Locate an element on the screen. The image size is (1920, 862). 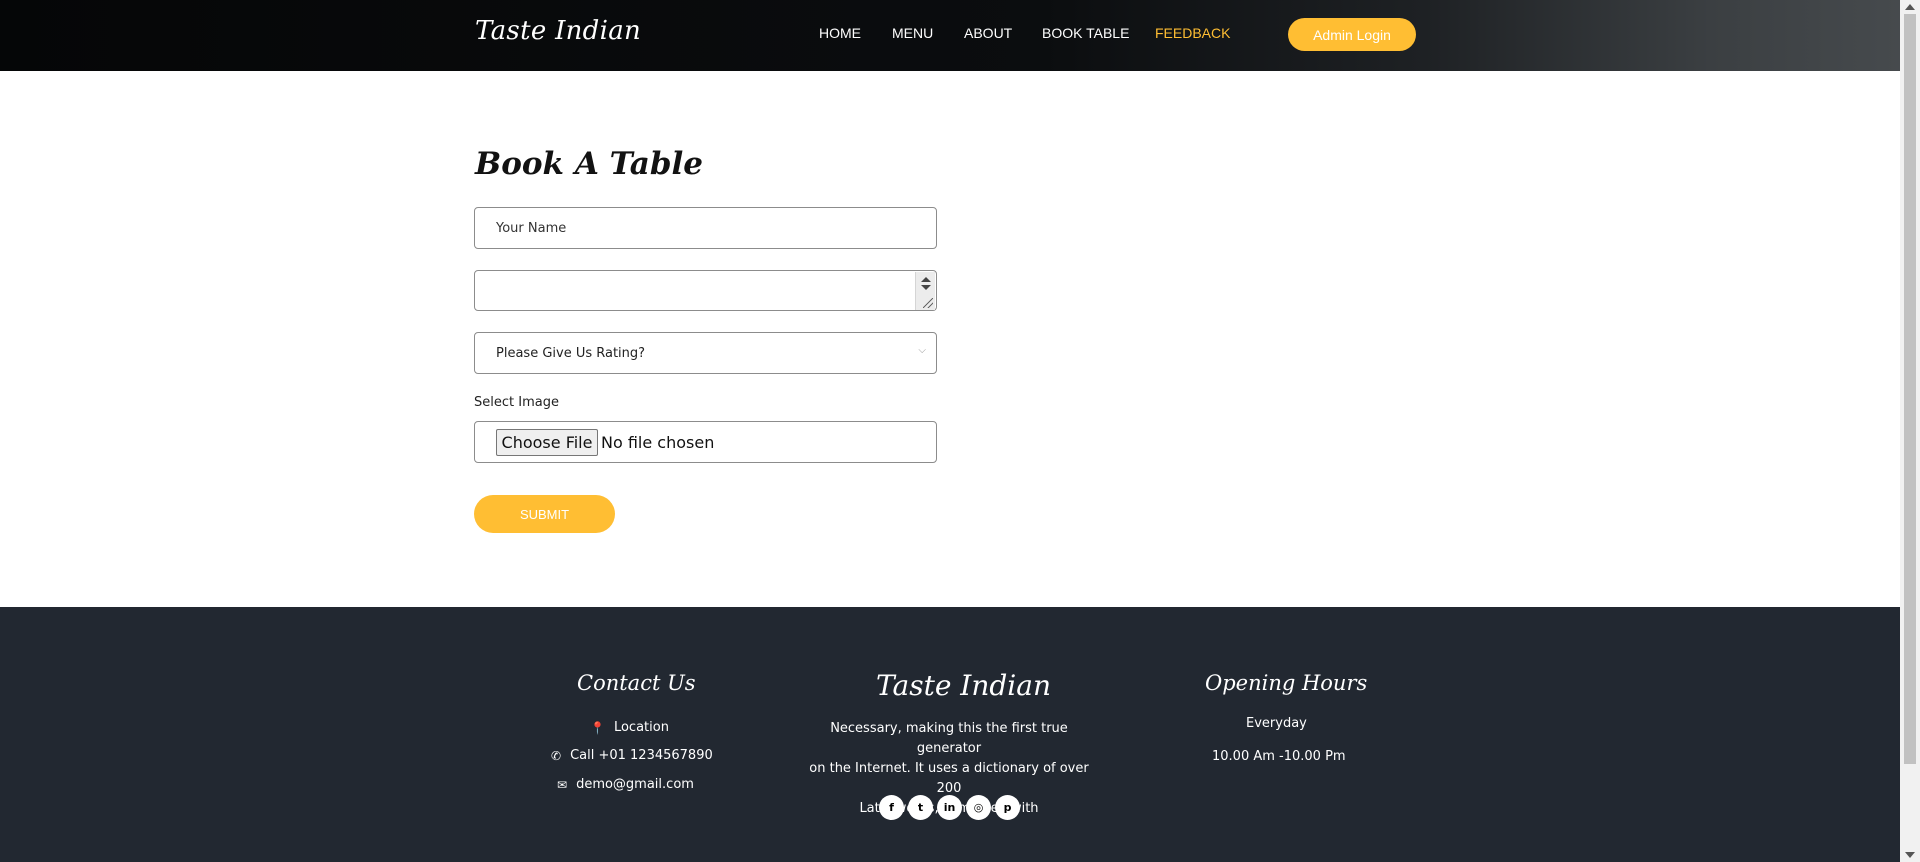
phone-text: Call +01 1234567890 is located at coordinates (641, 755).